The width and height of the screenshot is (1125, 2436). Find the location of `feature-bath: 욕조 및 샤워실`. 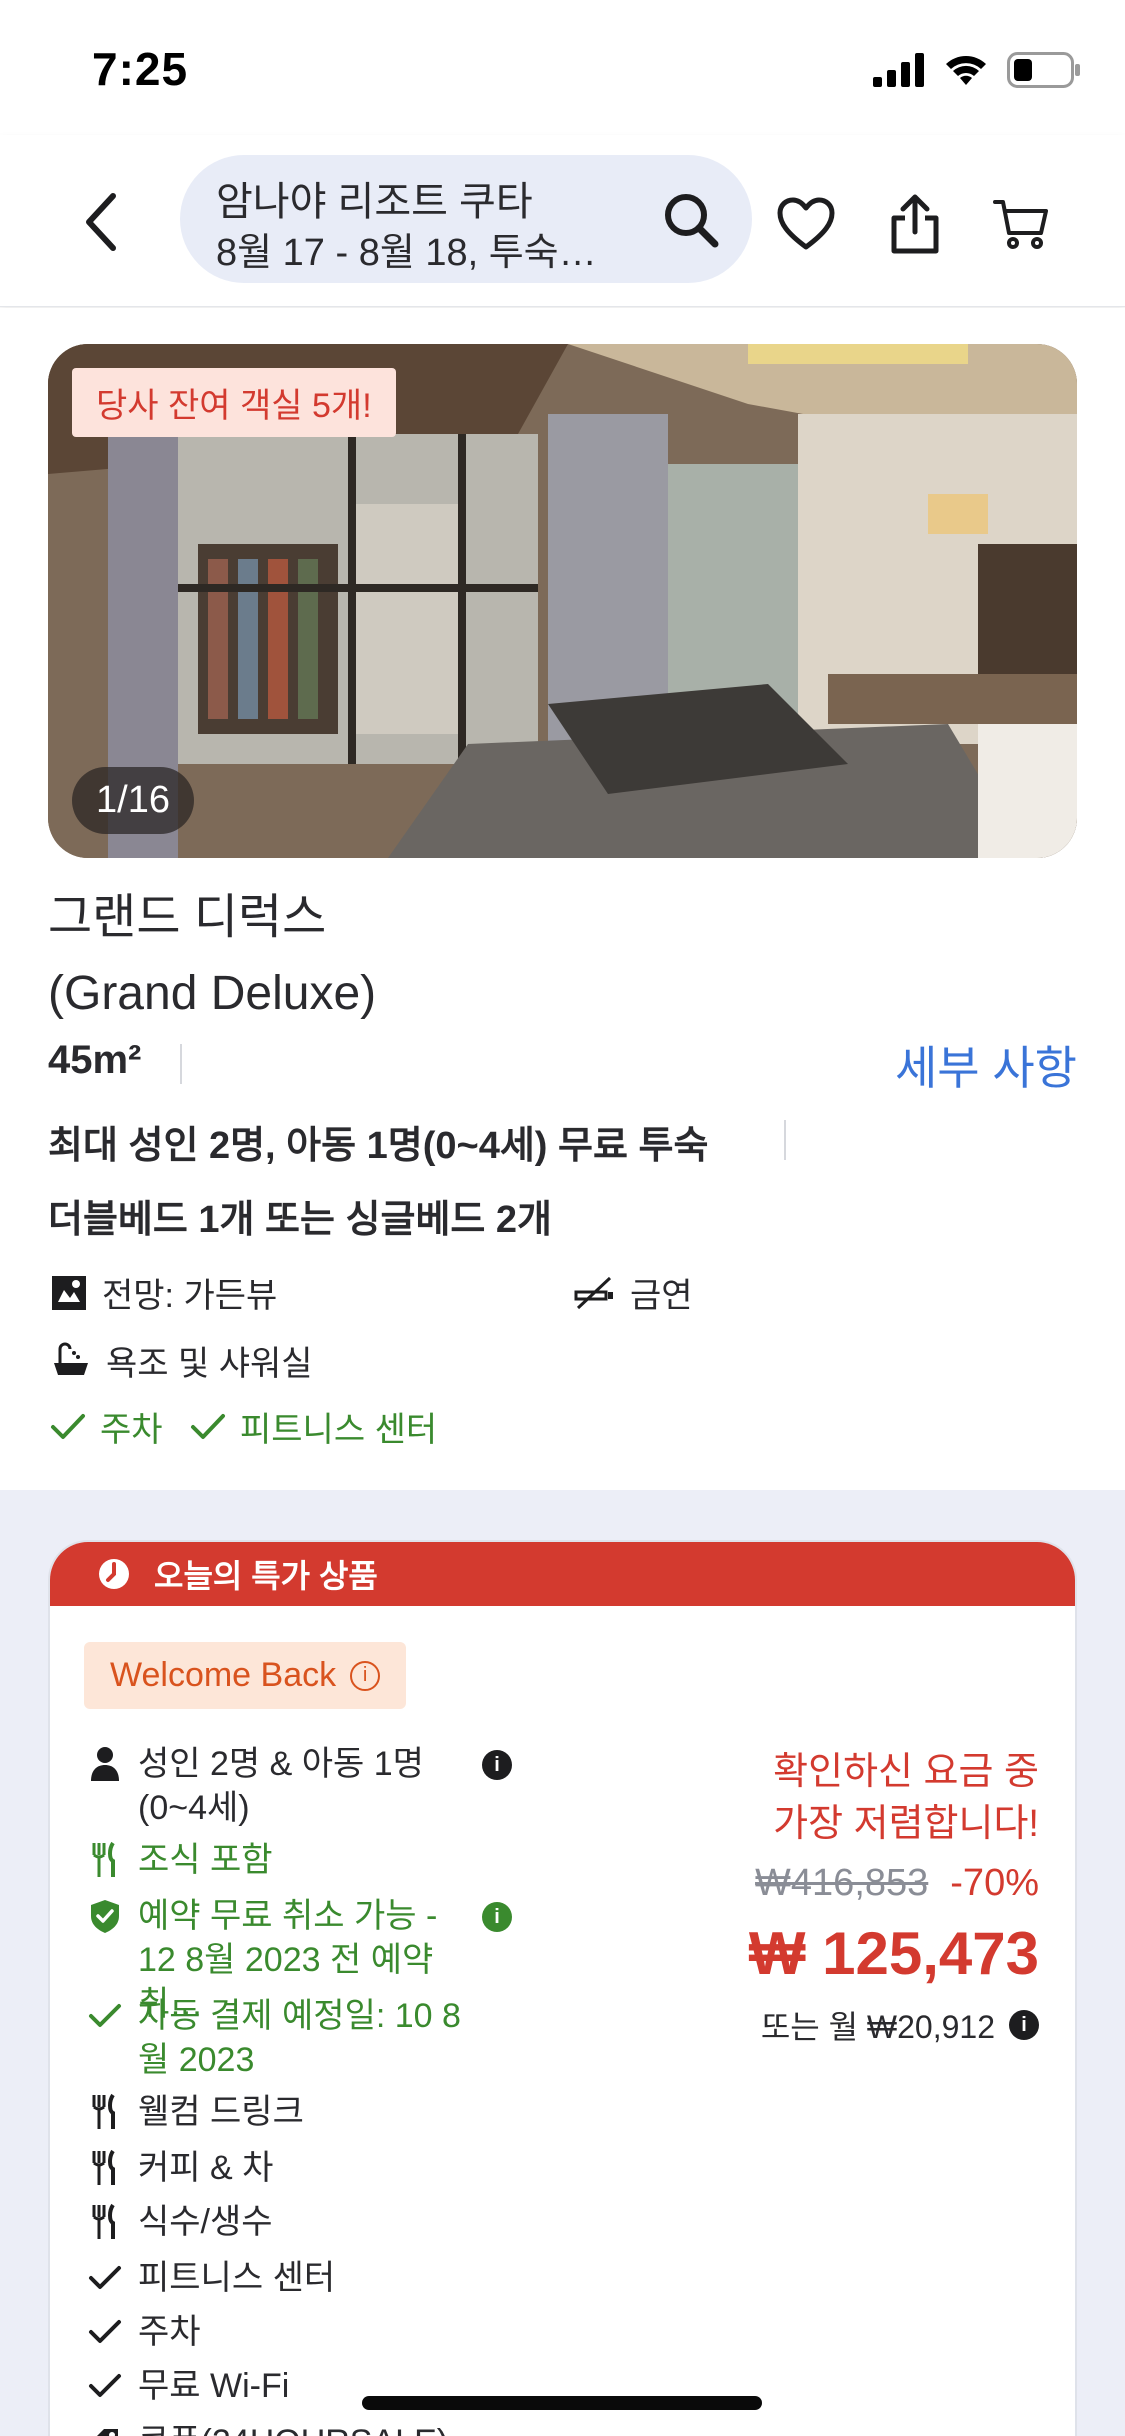

feature-bath: 욕조 및 샤워실 is located at coordinates (181, 1360).